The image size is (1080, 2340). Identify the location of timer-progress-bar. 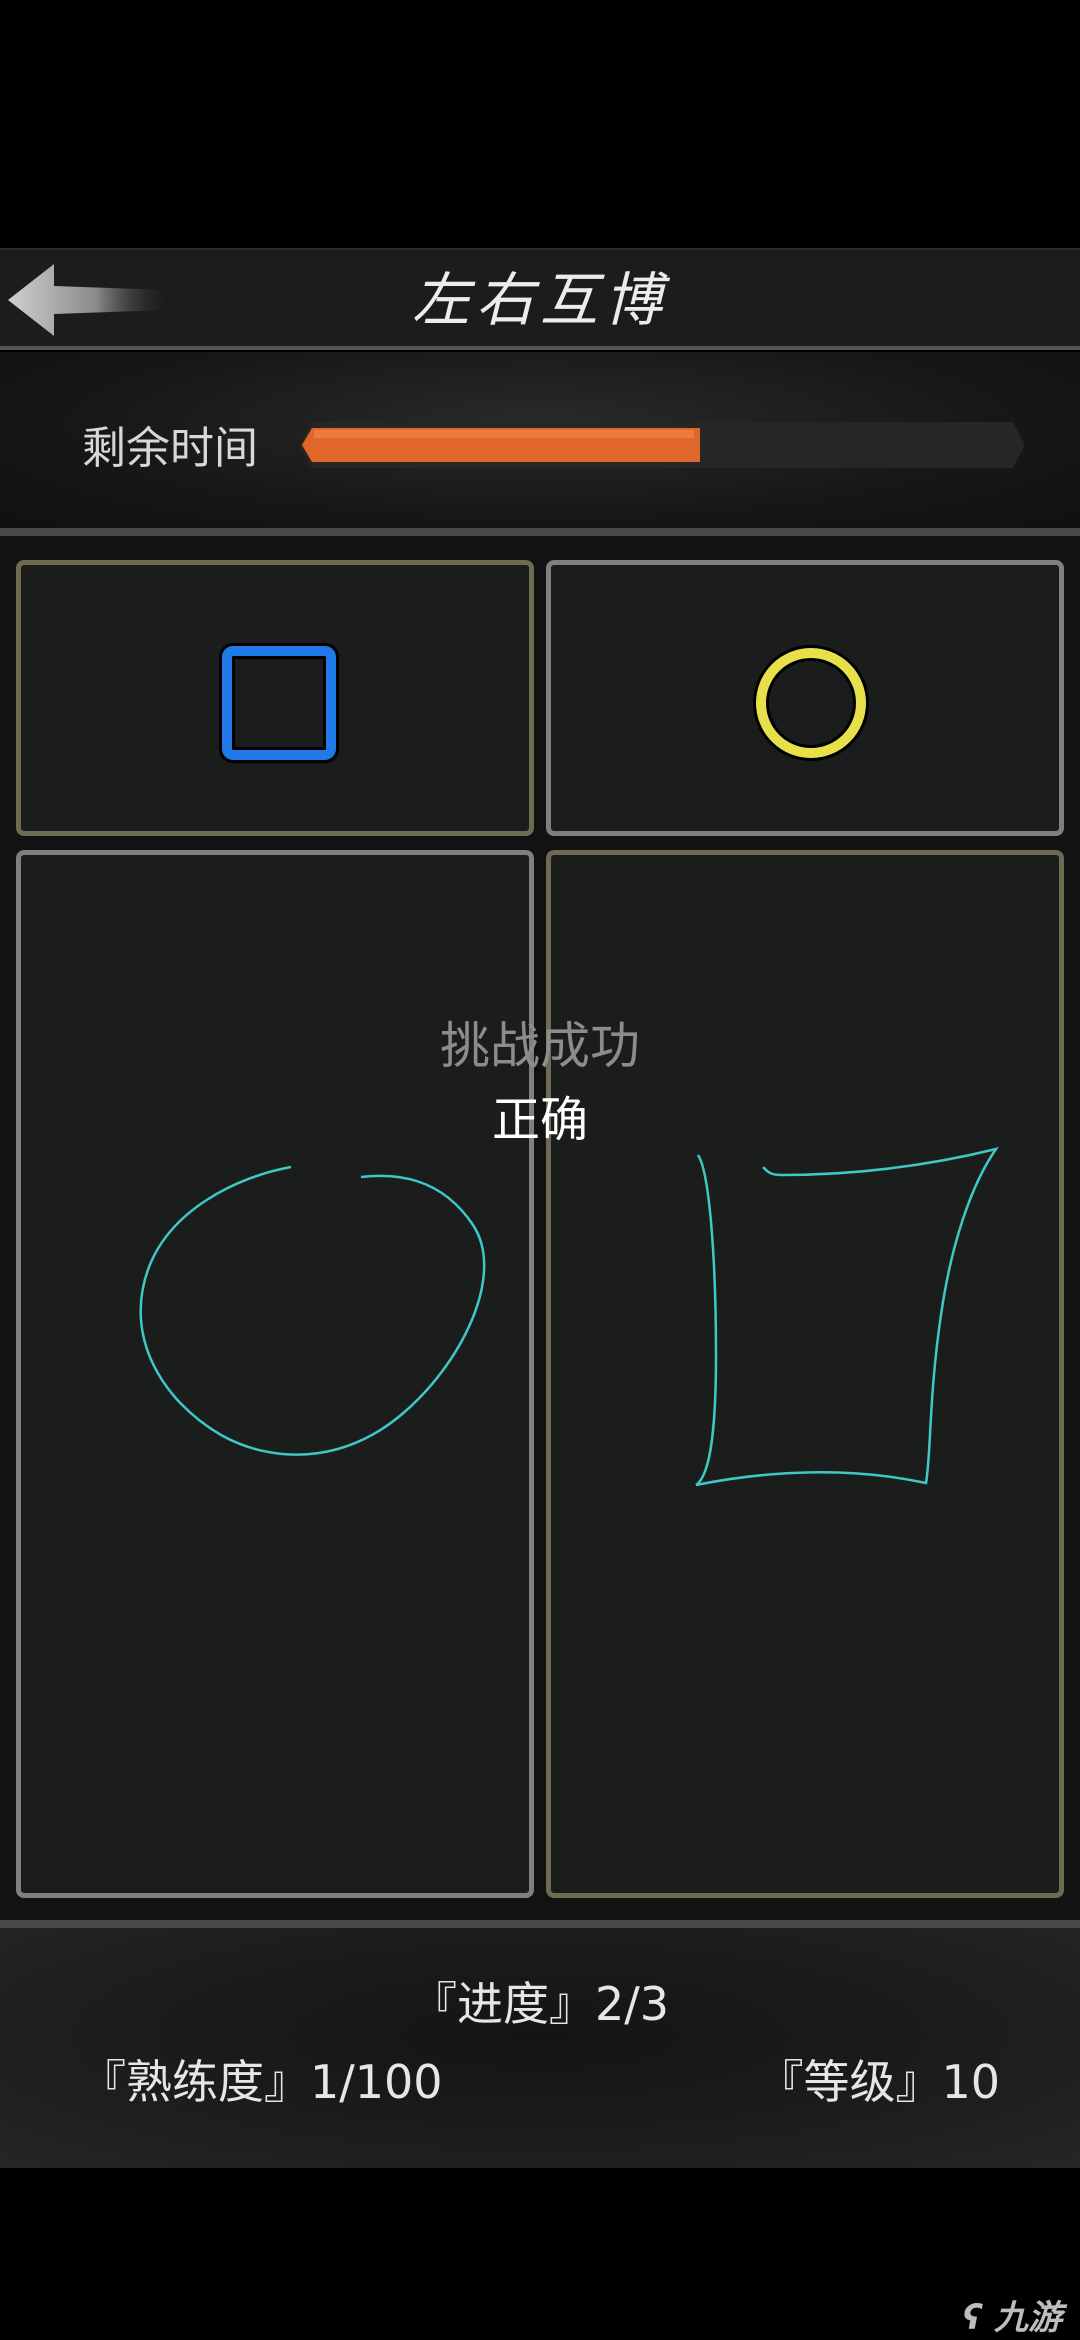
(662, 445).